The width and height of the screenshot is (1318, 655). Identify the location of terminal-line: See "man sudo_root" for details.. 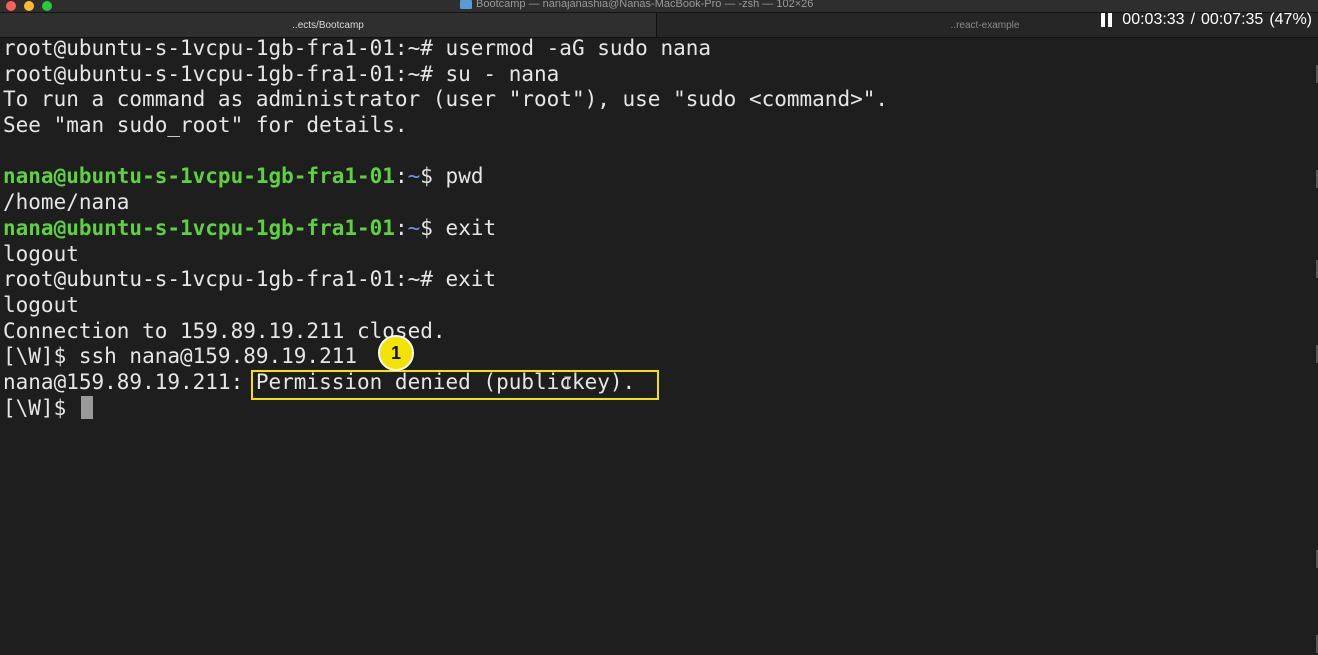
(660, 126).